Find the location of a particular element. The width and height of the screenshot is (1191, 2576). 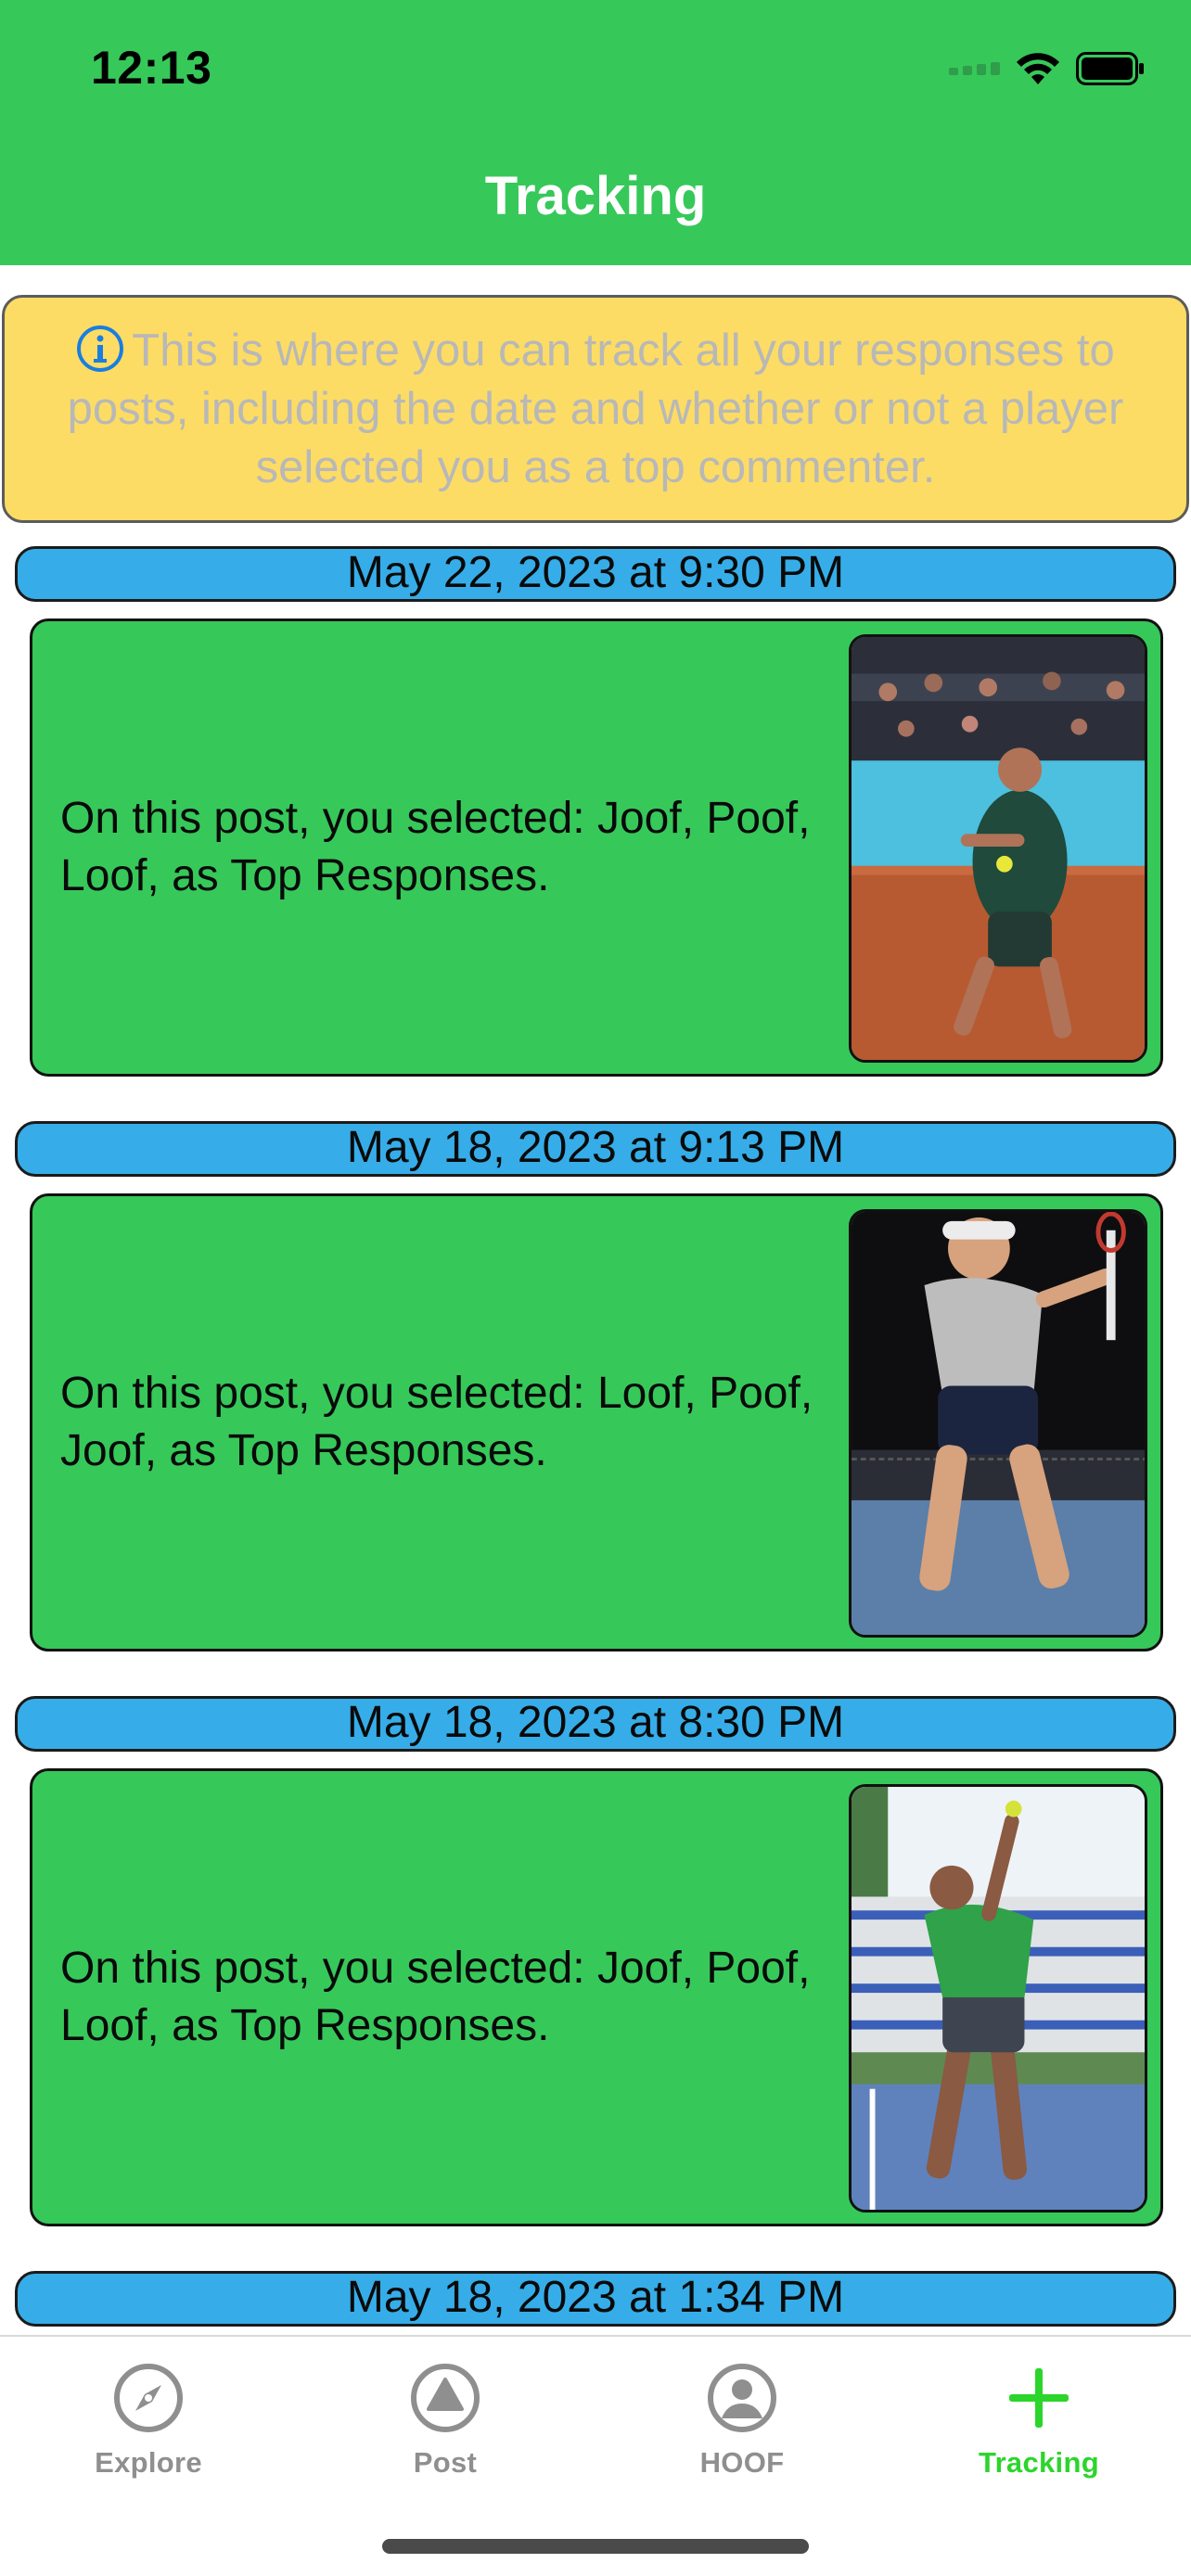

person-circle-icon is located at coordinates (742, 2398).